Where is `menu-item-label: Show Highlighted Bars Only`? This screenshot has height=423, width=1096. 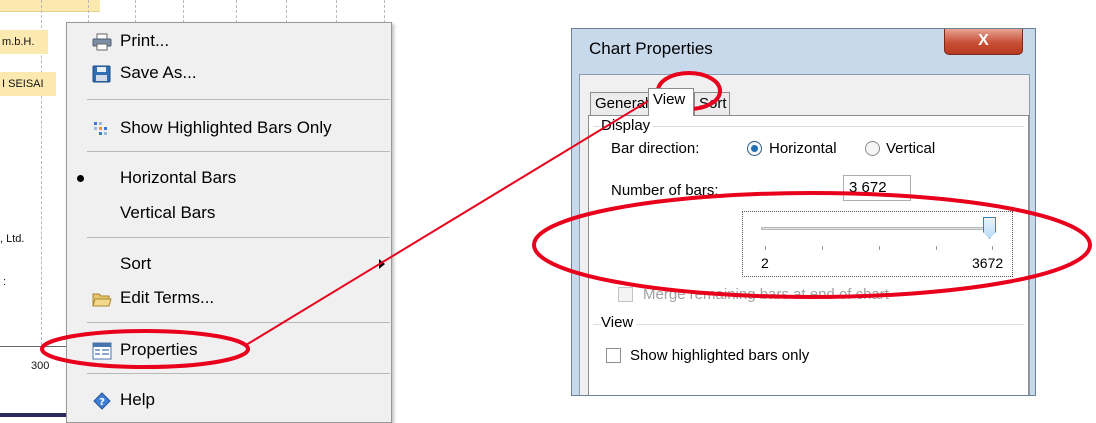
menu-item-label: Show Highlighted Bars Only is located at coordinates (226, 127).